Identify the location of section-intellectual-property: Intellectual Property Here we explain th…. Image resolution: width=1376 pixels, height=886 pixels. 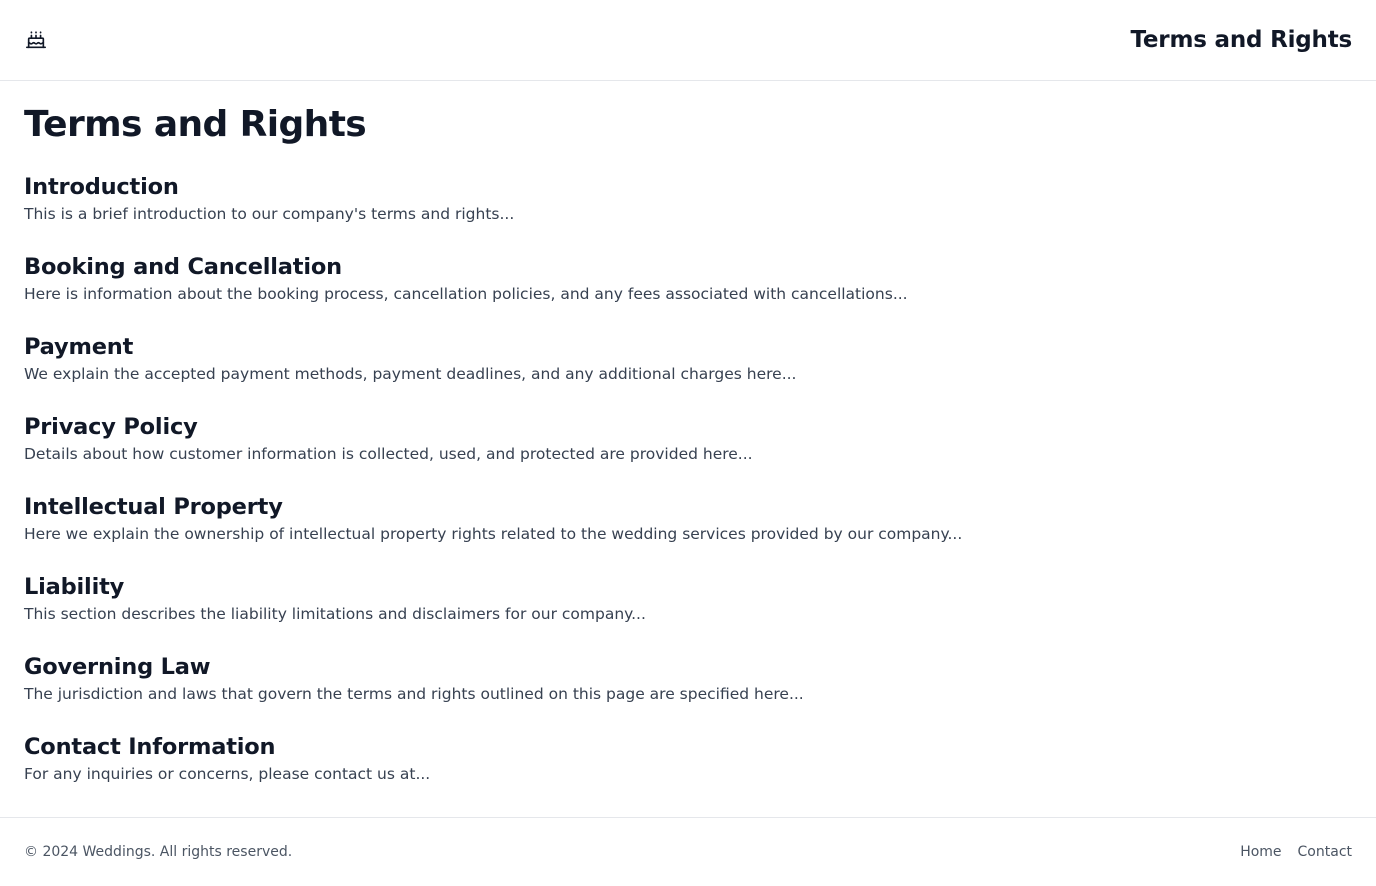
(688, 532).